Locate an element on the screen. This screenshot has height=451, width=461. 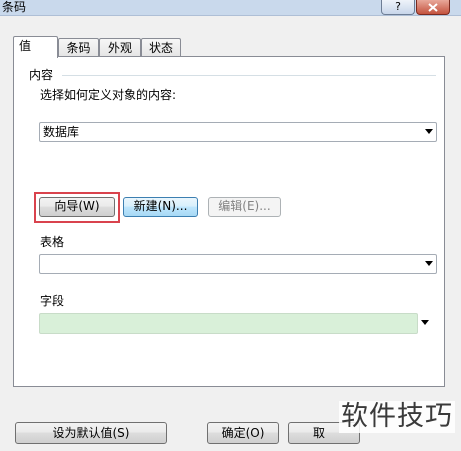
window-title: 条码 is located at coordinates (14, 7).